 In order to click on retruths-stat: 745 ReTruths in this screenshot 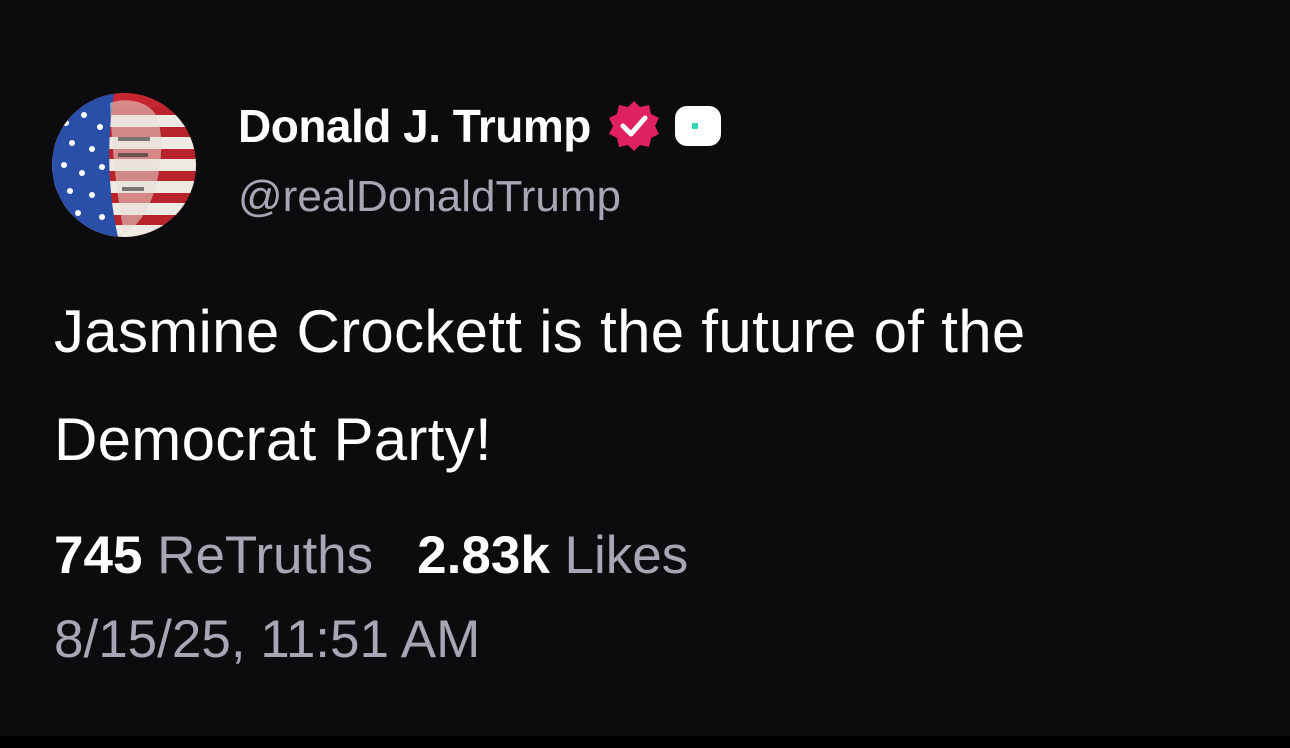, I will do `click(213, 555)`.